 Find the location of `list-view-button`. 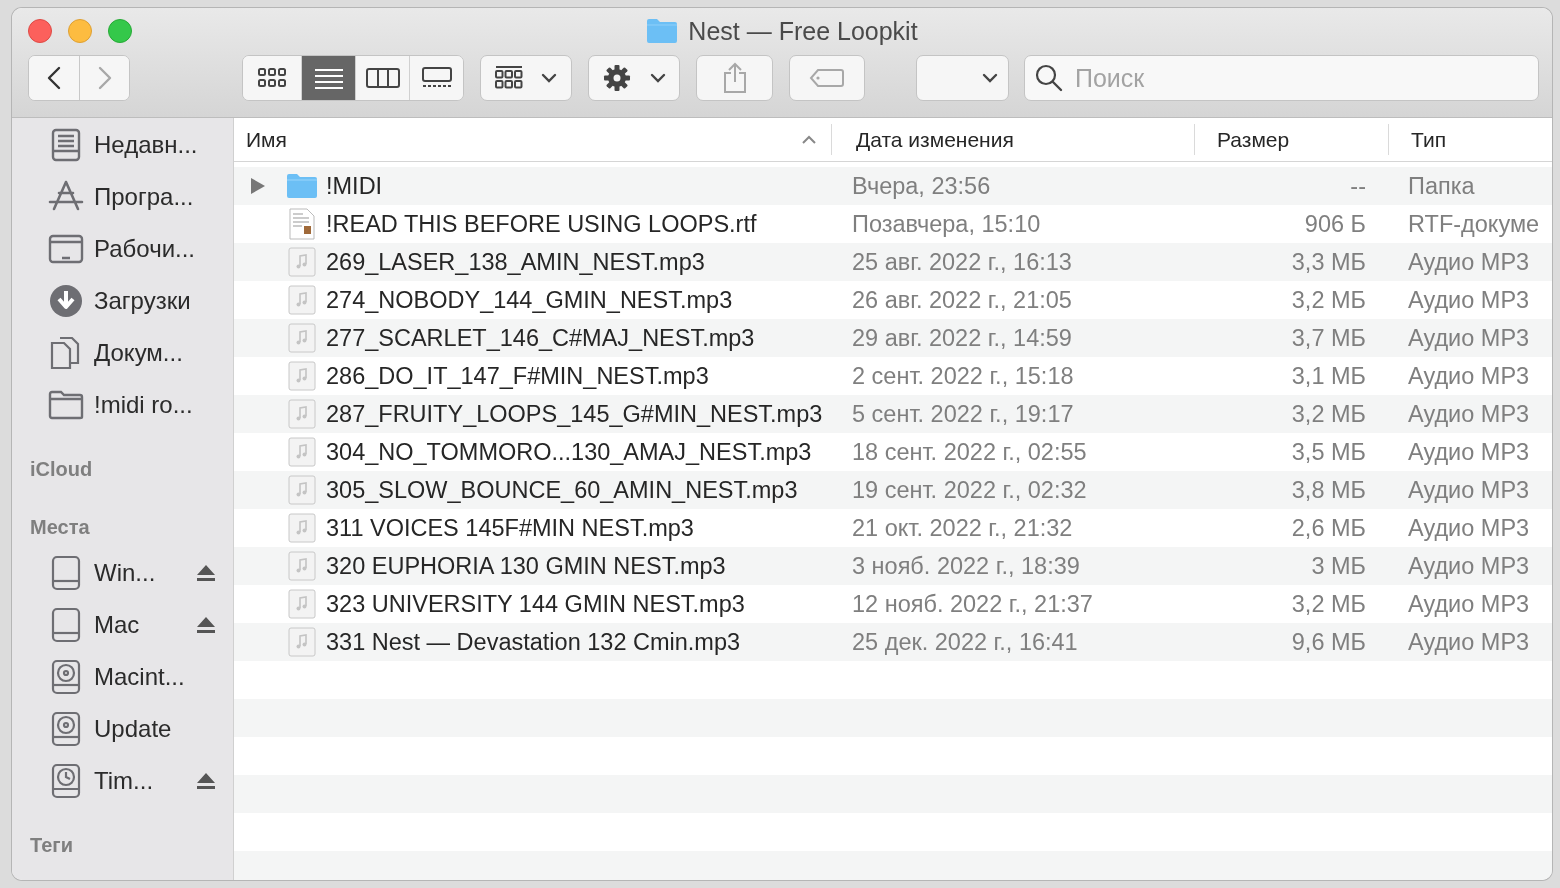

list-view-button is located at coordinates (328, 78).